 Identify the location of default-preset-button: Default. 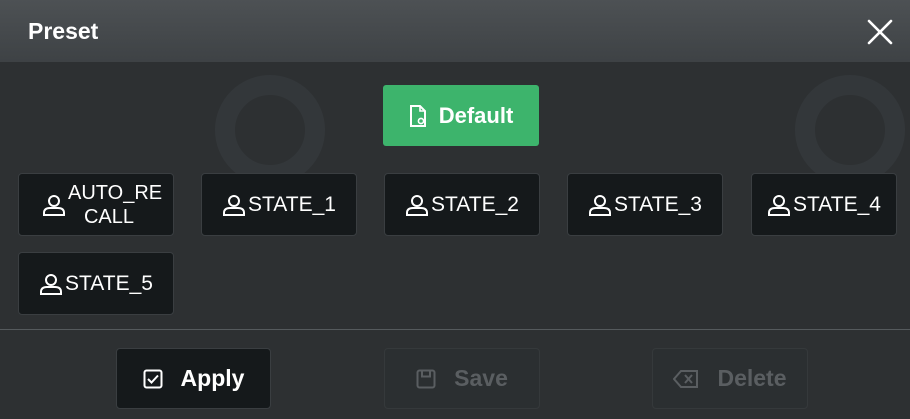
(461, 115).